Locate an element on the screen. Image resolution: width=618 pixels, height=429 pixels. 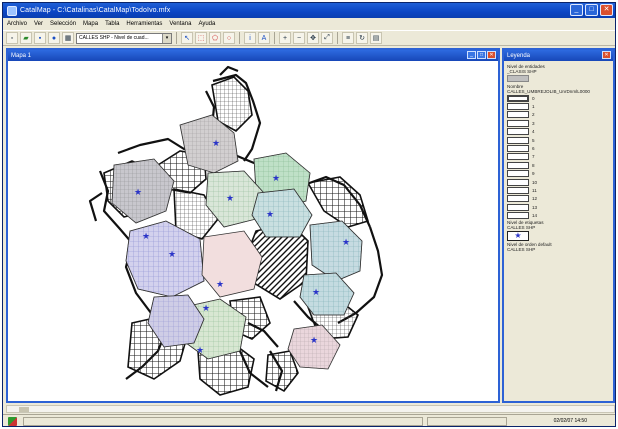
select-circle-icon: ○ is located at coordinates (229, 38).